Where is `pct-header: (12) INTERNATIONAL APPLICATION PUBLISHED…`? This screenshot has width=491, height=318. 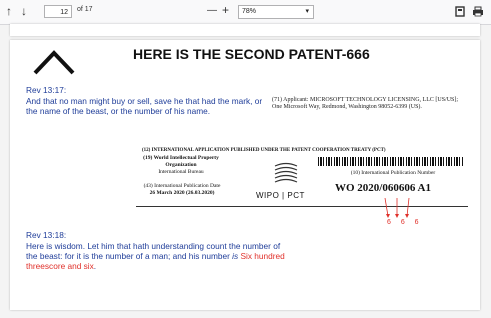
pct-header: (12) INTERNATIONAL APPLICATION PUBLISHED… is located at coordinates (264, 150).